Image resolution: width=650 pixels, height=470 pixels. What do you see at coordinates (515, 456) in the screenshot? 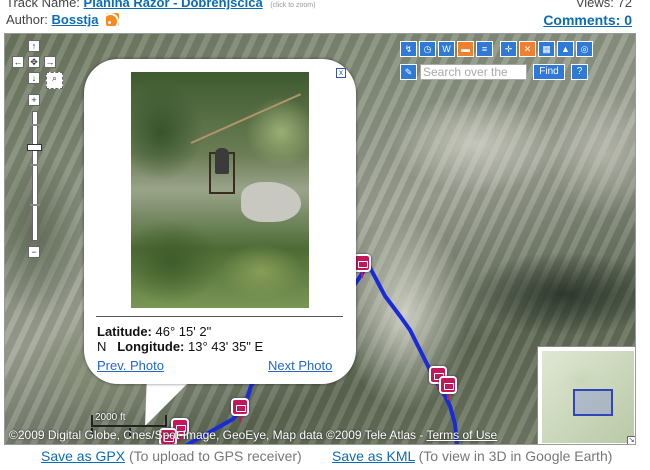
I see `kml-note: (To view in 3D in Google Earth)` at bounding box center [515, 456].